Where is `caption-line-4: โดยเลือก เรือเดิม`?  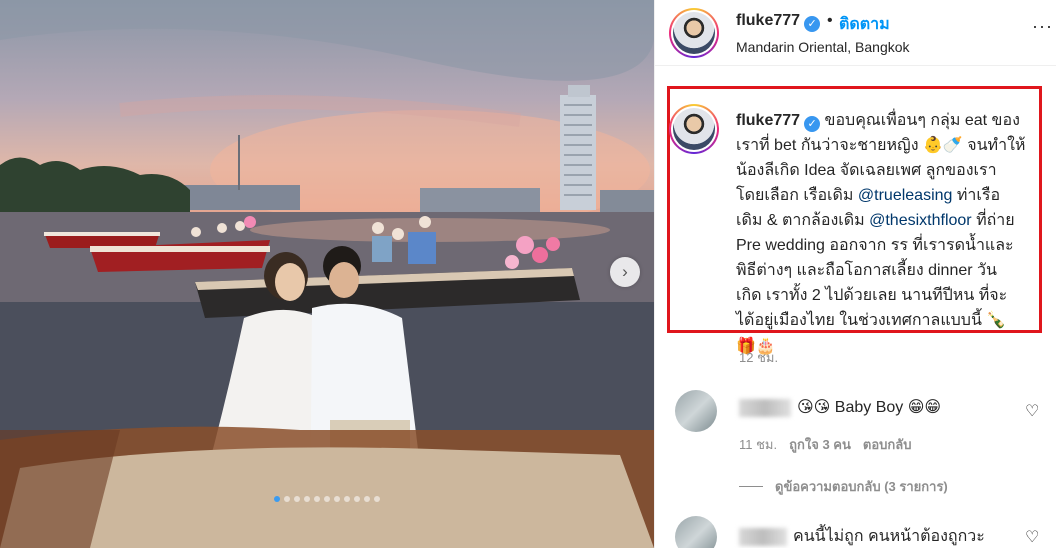 caption-line-4: โดยเลือก เรือเดิม is located at coordinates (797, 195).